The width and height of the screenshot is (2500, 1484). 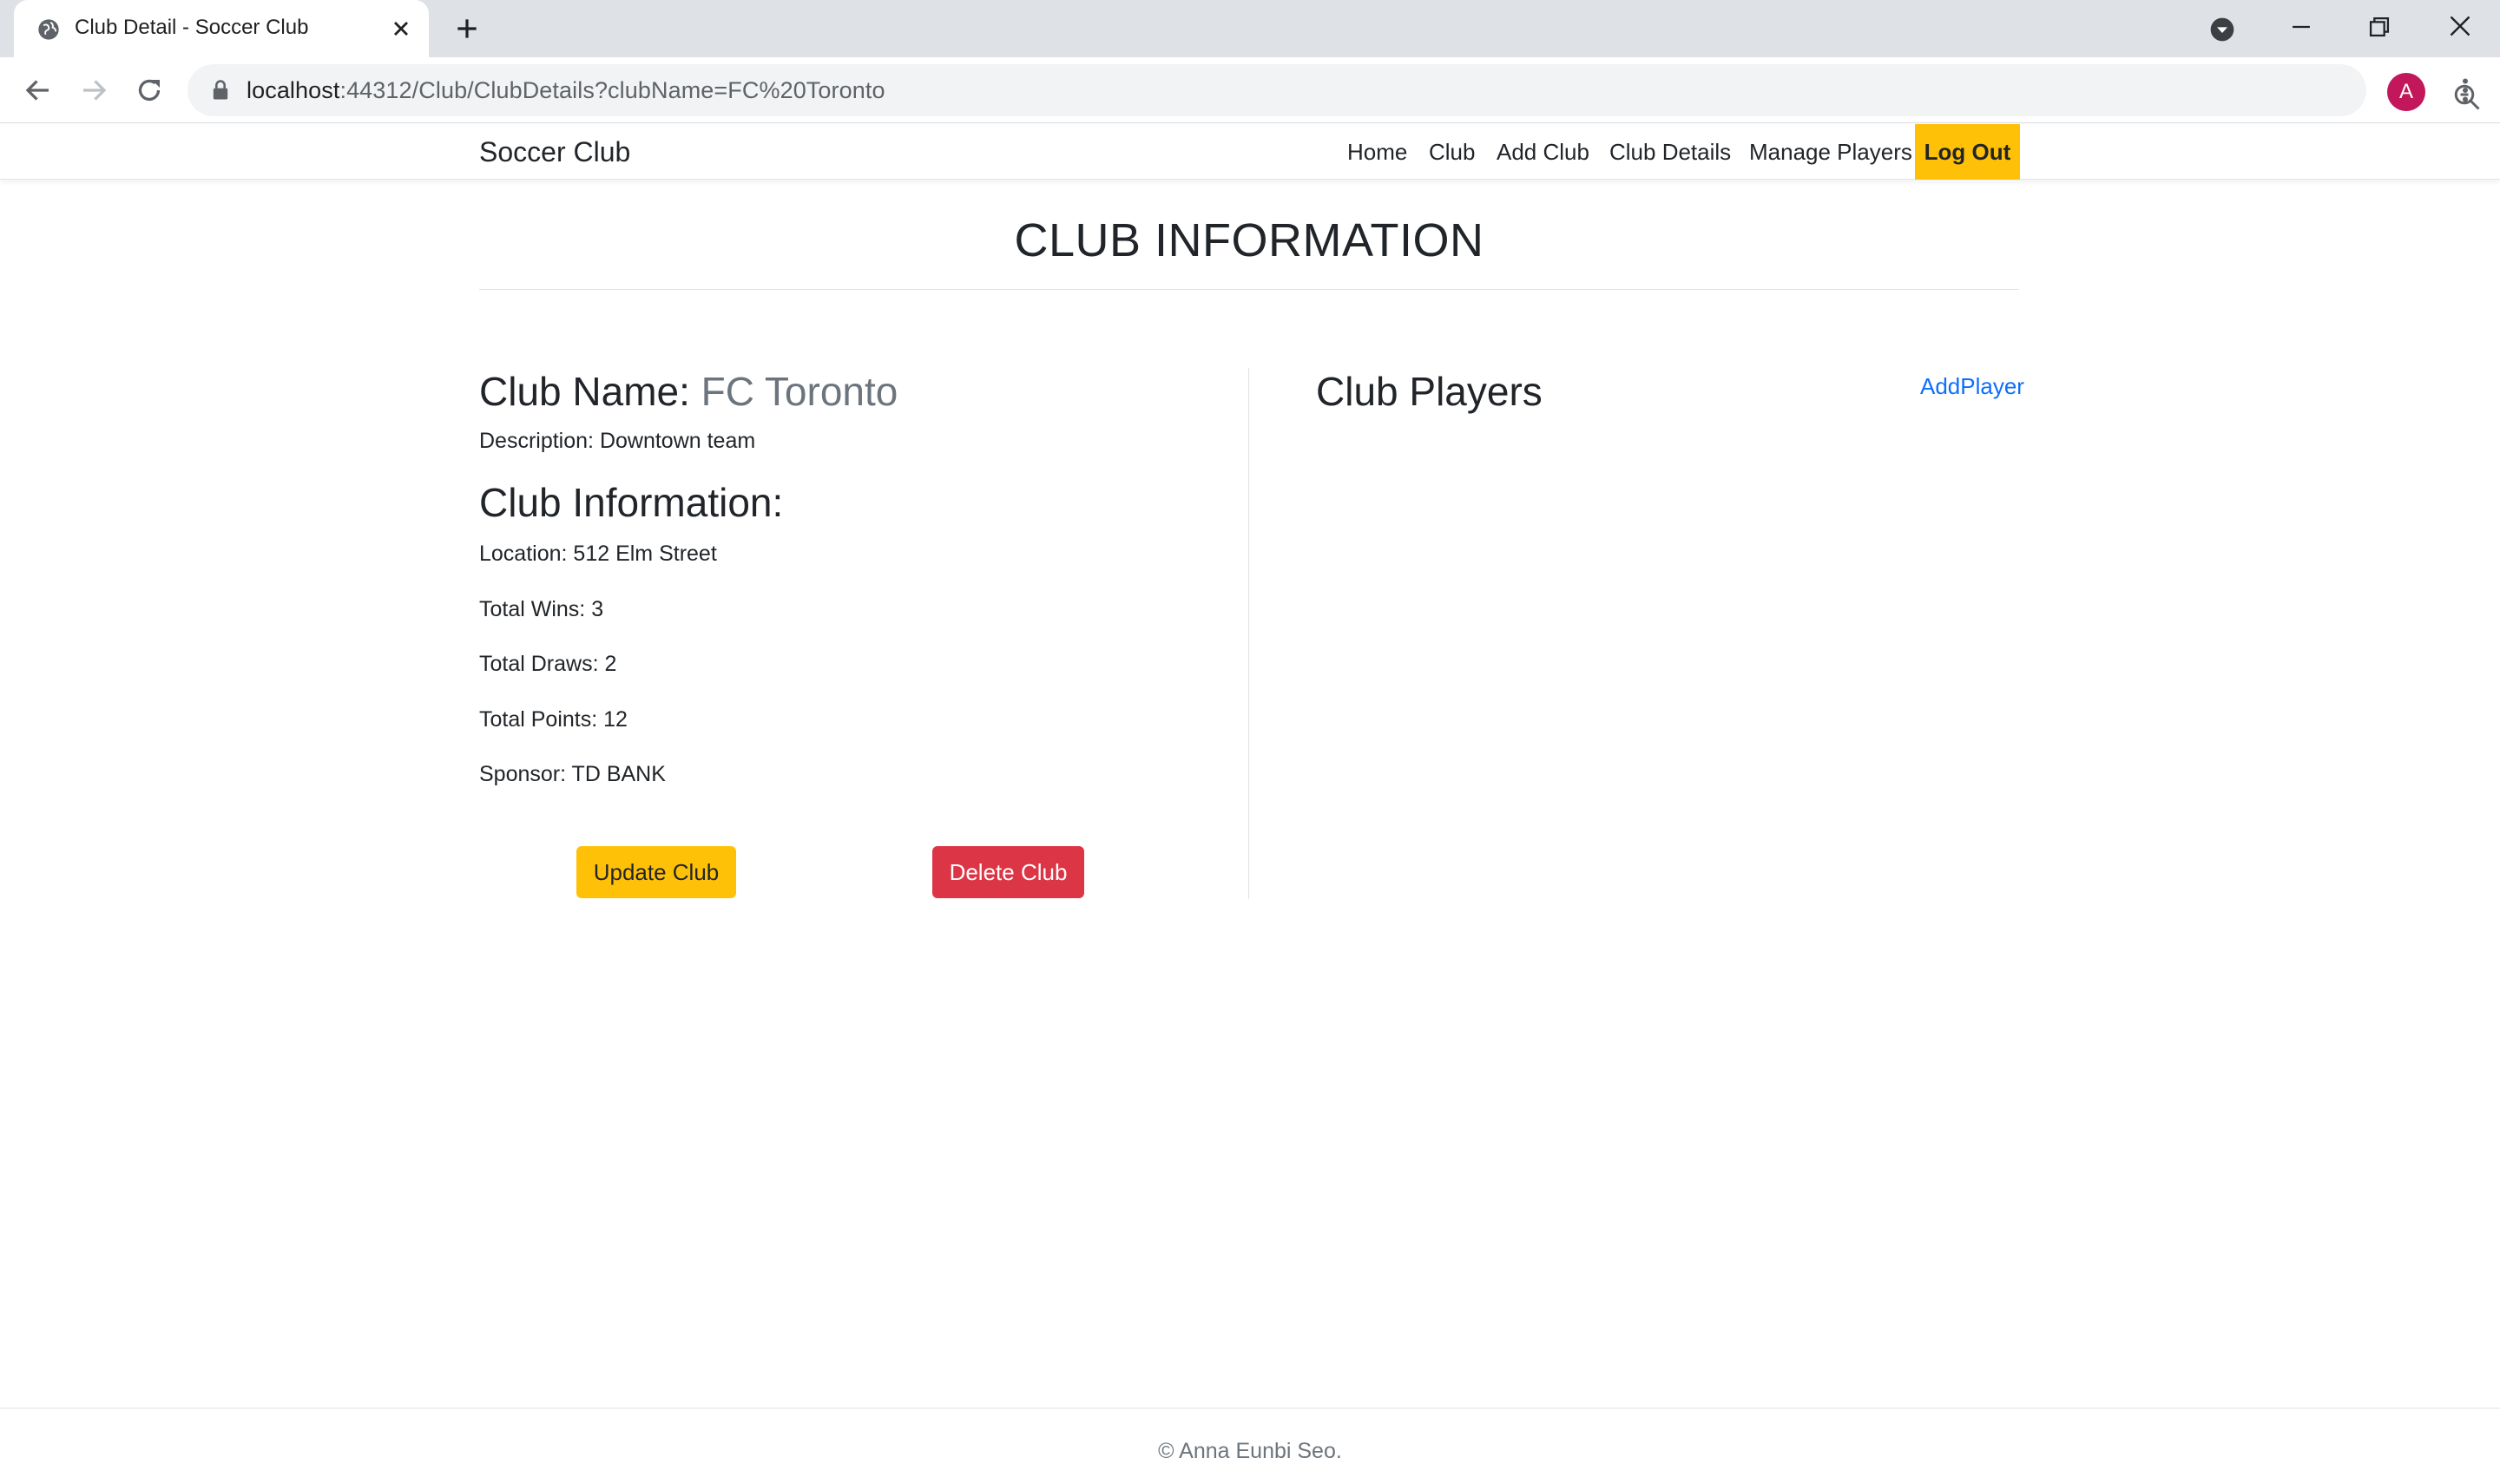 What do you see at coordinates (1452, 152) in the screenshot?
I see `nav-club: Club` at bounding box center [1452, 152].